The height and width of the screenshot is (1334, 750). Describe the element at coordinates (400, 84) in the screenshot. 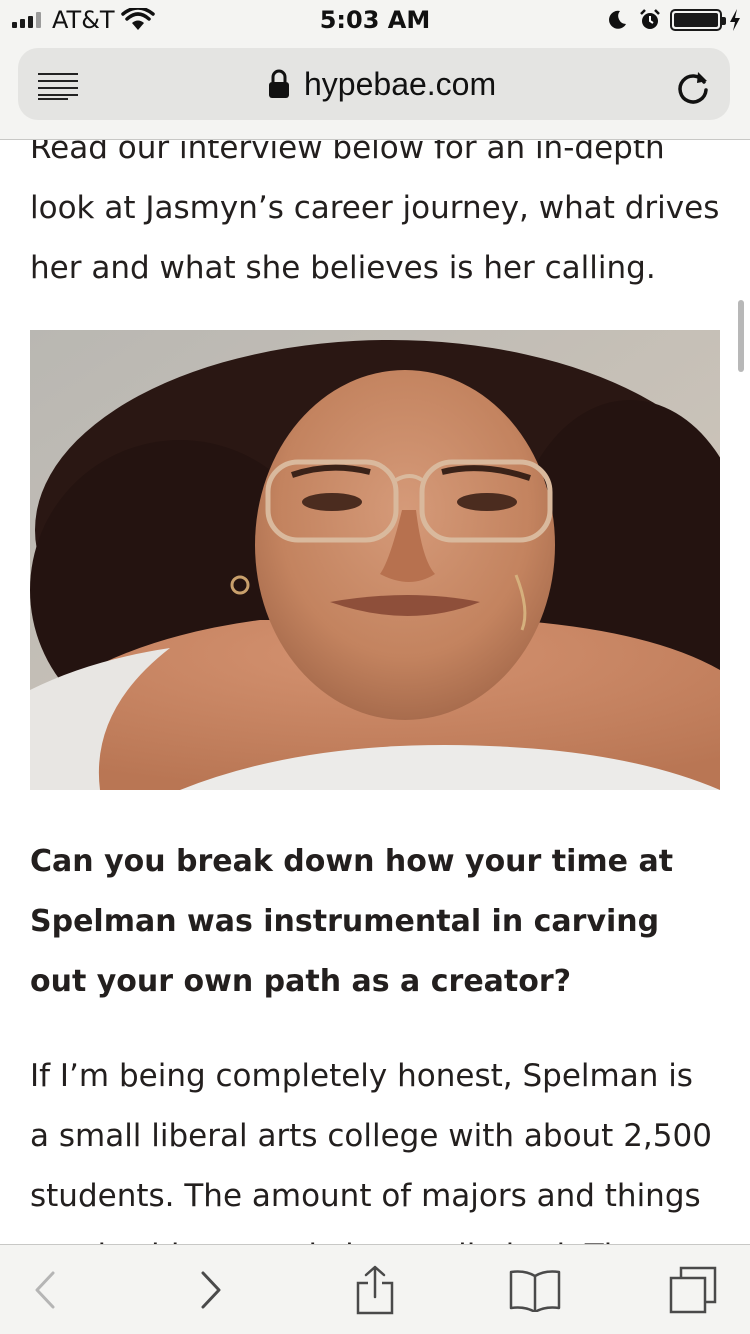

I see `url-domain: hypebae.com` at that location.